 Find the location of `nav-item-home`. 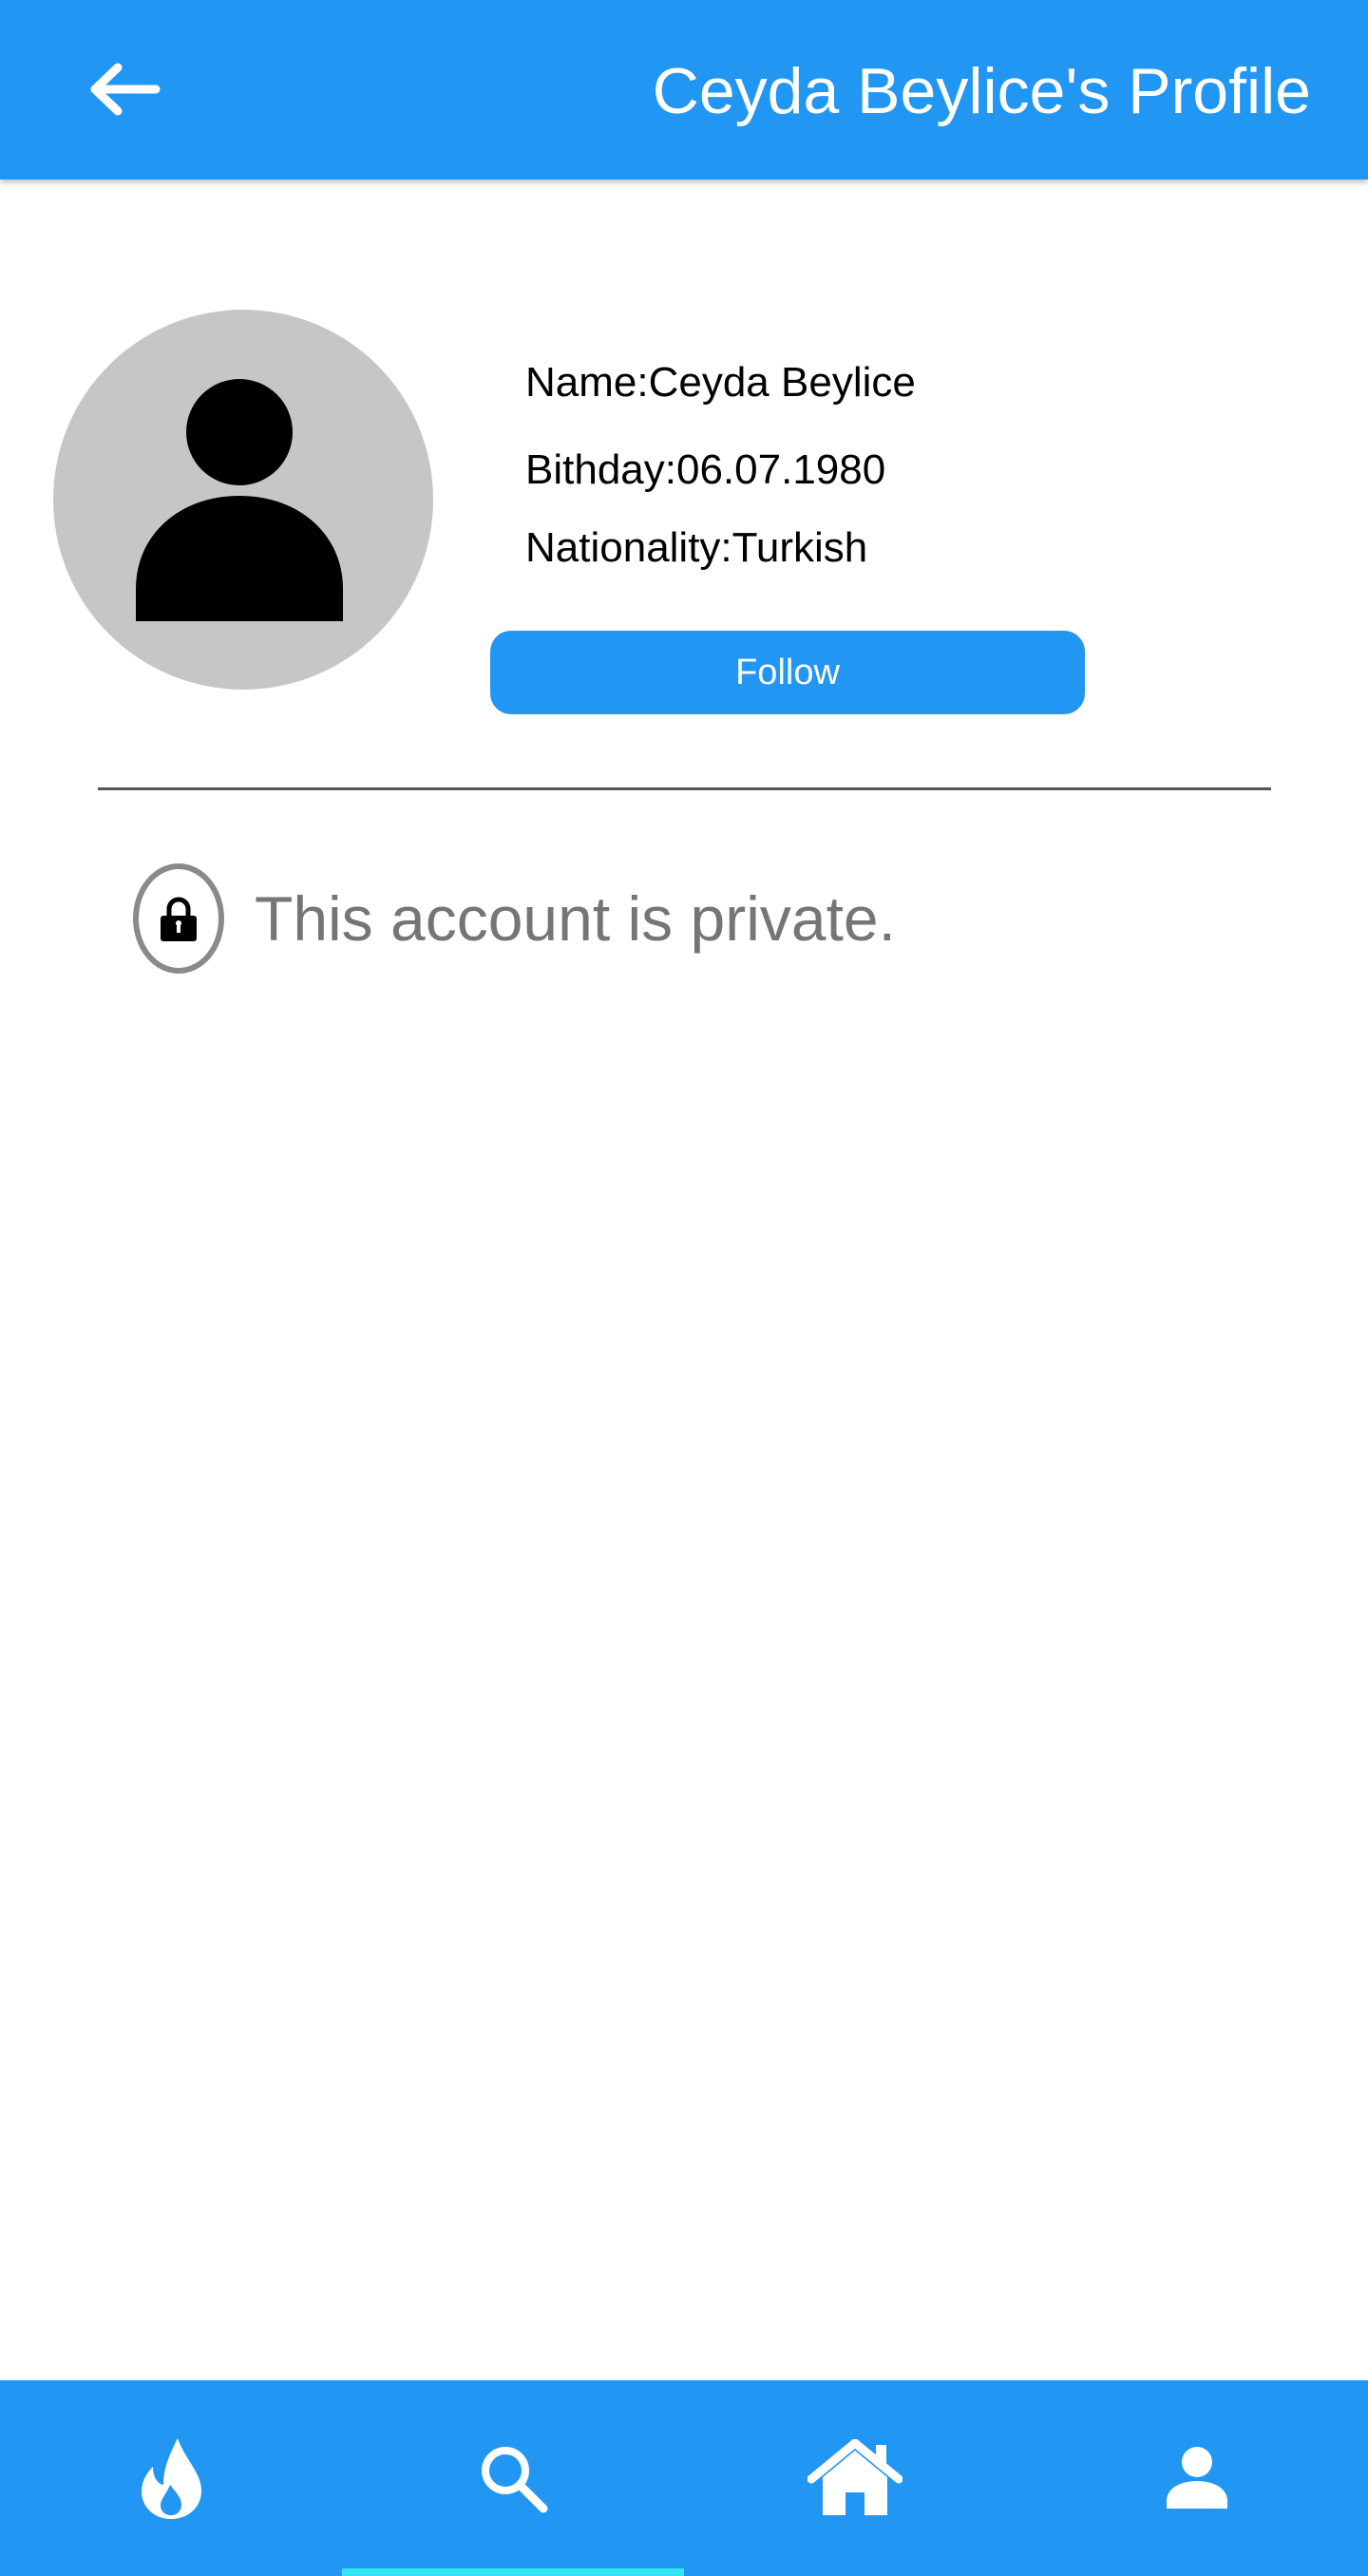

nav-item-home is located at coordinates (855, 2478).